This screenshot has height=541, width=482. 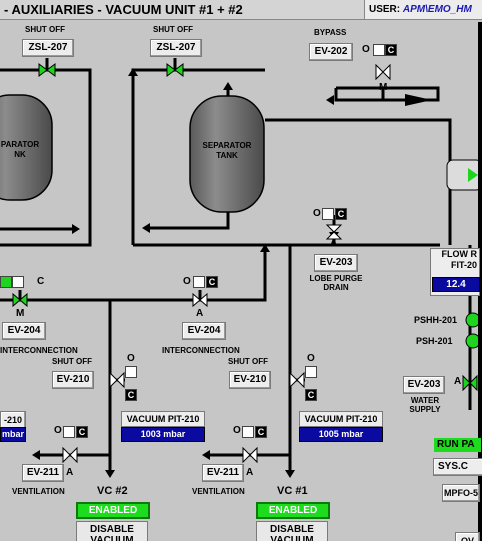 I want to click on right-vv-tag: EV-211, so click(x=223, y=473).